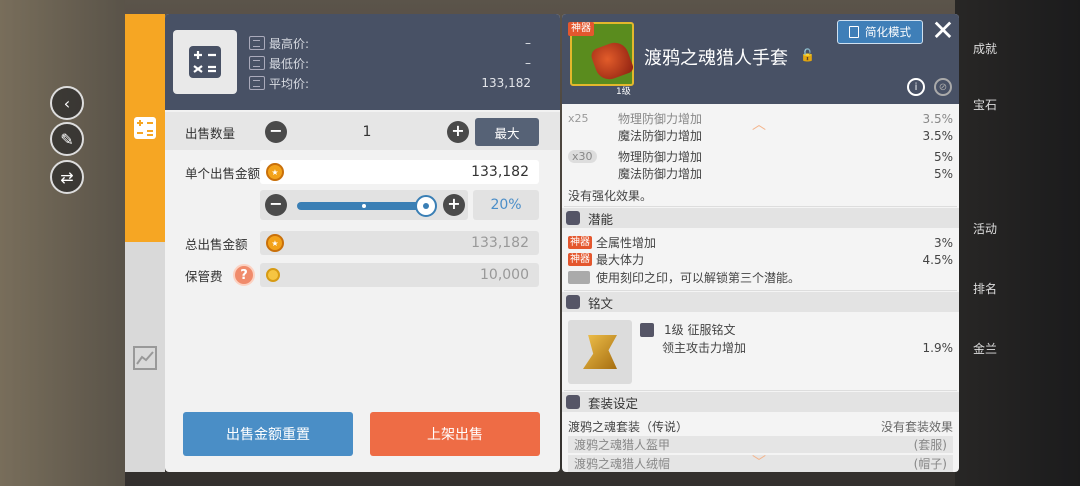 The width and height of the screenshot is (1080, 486). What do you see at coordinates (276, 205) in the screenshot?
I see `decrease-price-button: −` at bounding box center [276, 205].